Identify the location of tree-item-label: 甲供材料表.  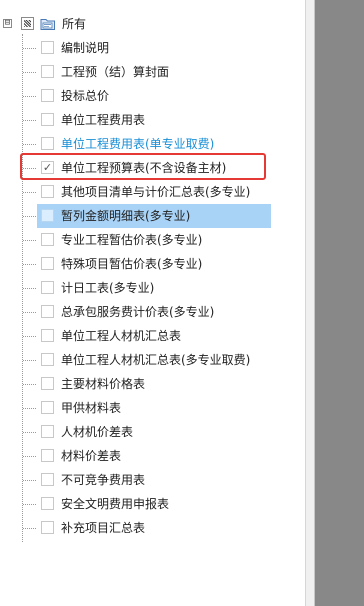
(91, 408).